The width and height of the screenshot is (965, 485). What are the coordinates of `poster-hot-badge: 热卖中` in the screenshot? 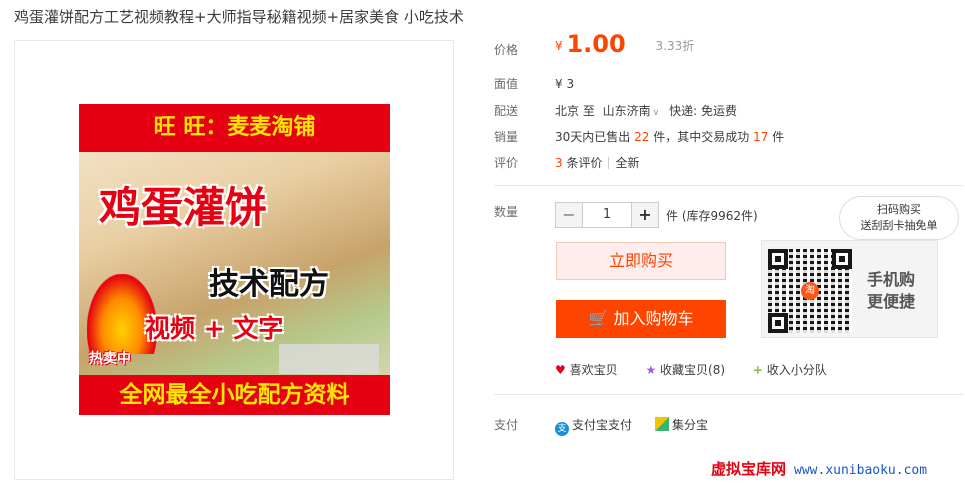 It's located at (110, 359).